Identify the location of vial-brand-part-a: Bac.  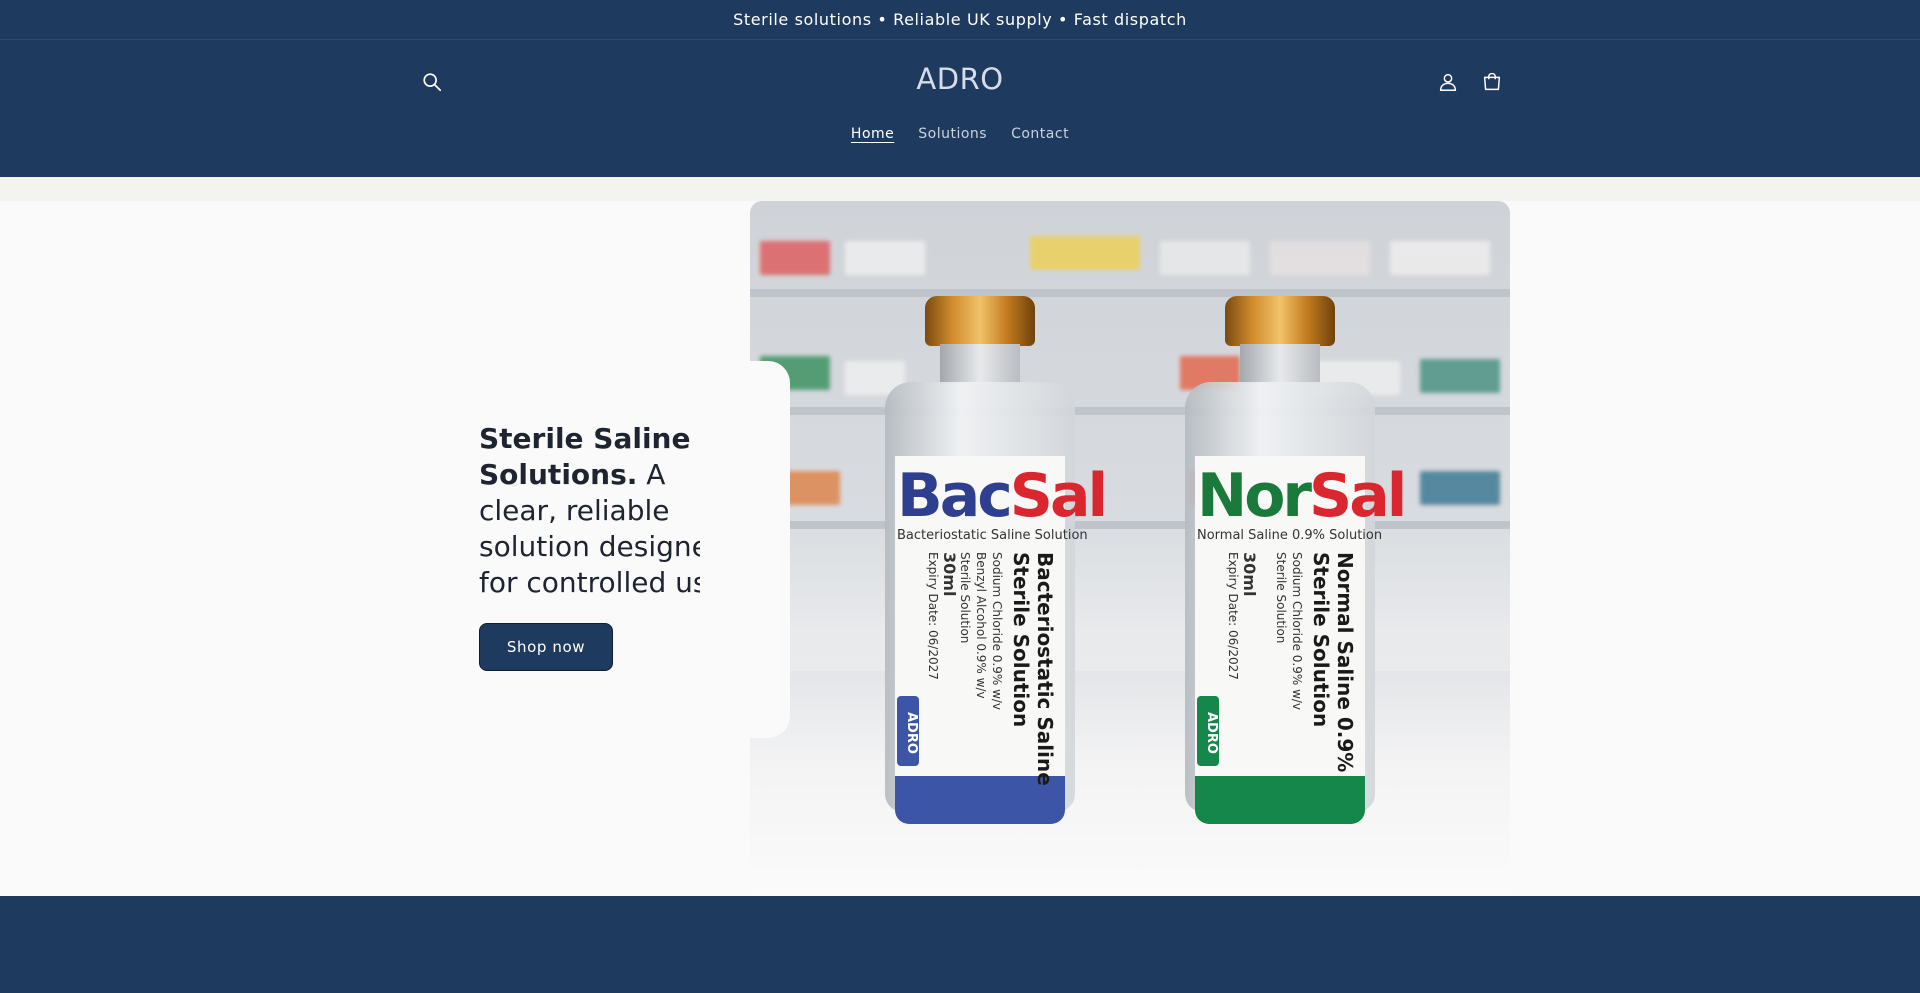
(955, 496).